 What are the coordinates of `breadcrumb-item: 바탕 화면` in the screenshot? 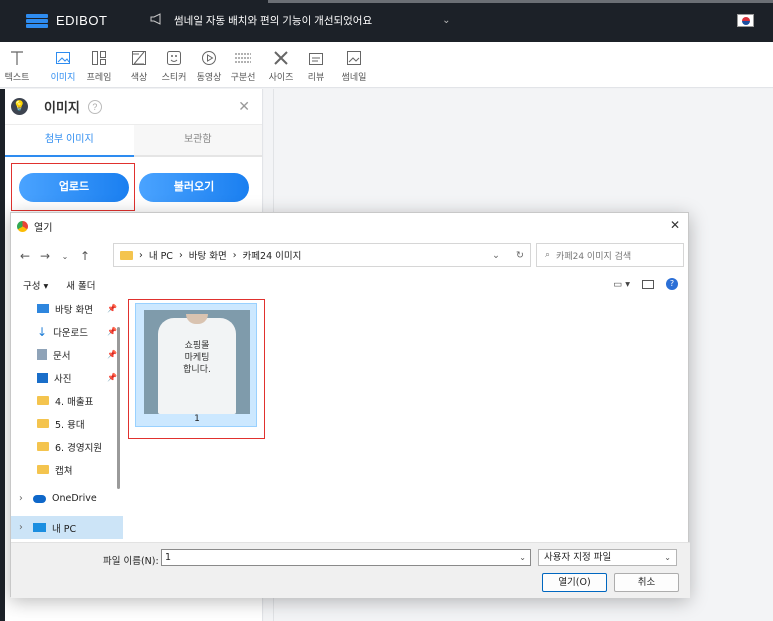 It's located at (208, 255).